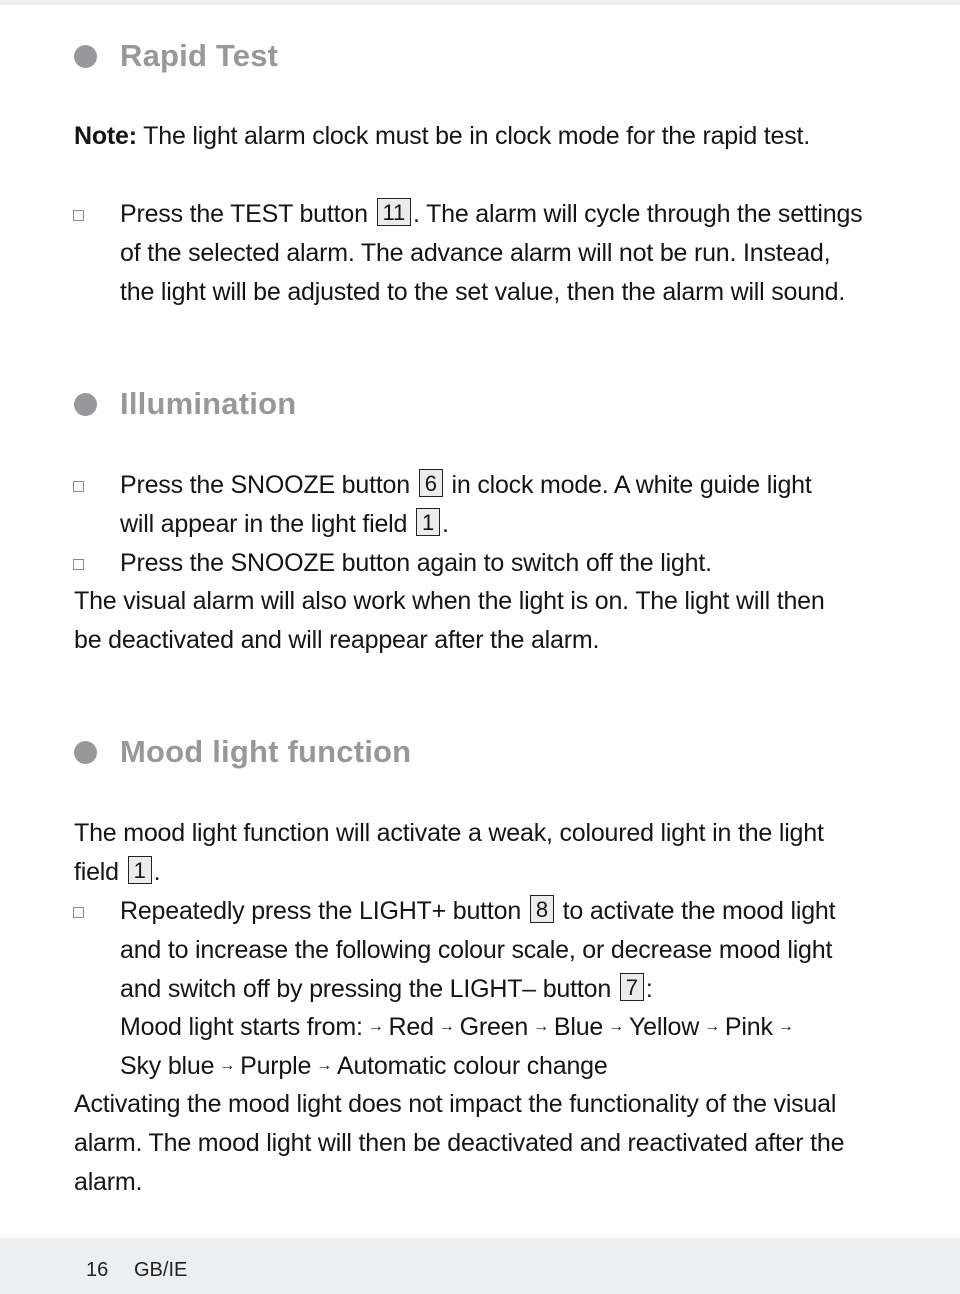 The height and width of the screenshot is (1294, 960). I want to click on colour-item: Sky blue, so click(167, 1066).